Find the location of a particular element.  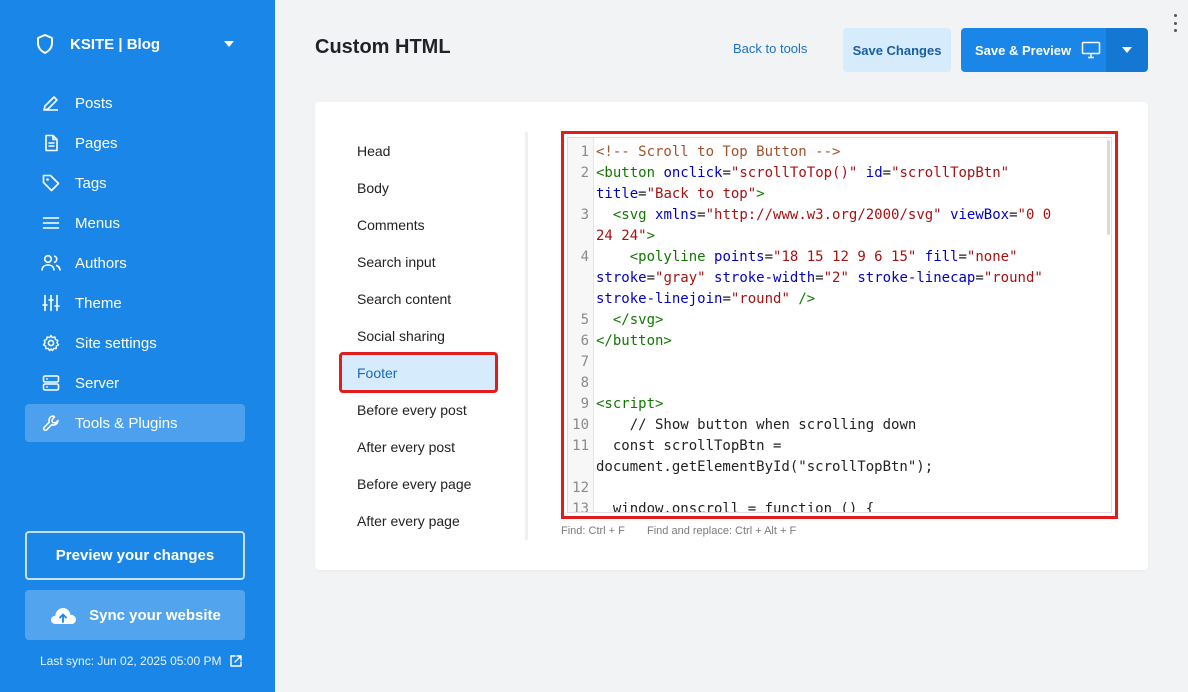

site-name: KSITE | Blog is located at coordinates (115, 44).